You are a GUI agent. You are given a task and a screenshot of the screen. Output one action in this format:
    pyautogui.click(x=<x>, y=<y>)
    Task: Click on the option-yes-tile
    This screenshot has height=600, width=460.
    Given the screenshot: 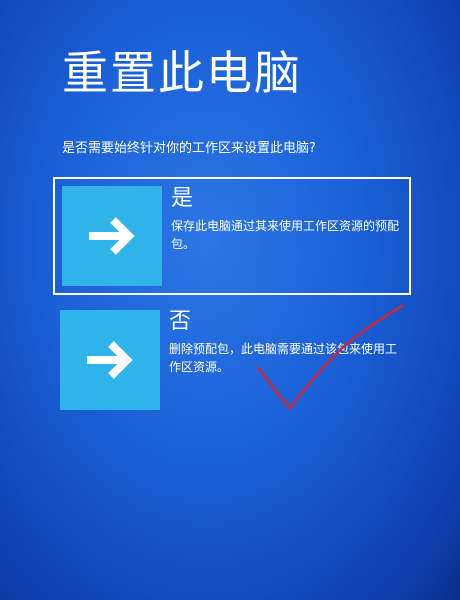 What is the action you would take?
    pyautogui.click(x=112, y=236)
    